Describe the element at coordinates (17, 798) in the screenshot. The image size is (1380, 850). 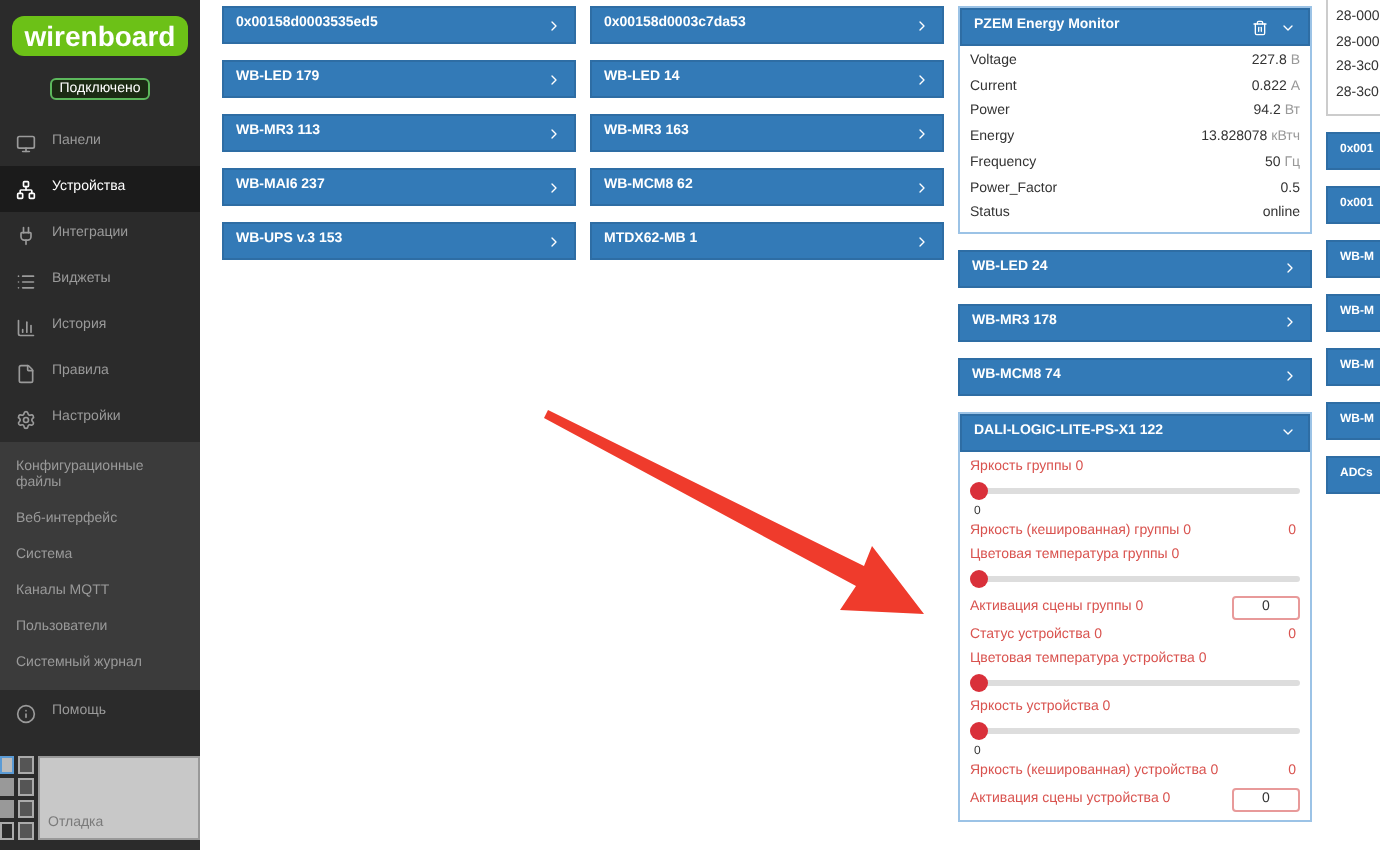
I see `window-thumbnails-drawing` at that location.